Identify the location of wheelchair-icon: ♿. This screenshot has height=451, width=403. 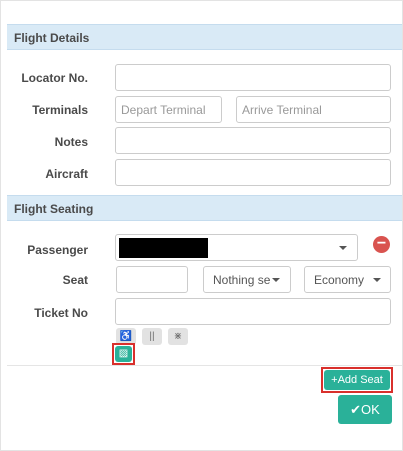
(126, 336).